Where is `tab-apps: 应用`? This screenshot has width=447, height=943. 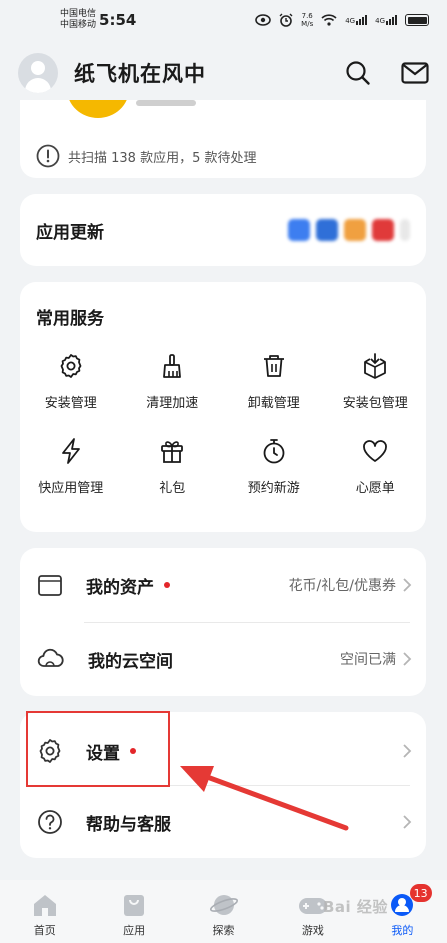
tab-apps: 应用 is located at coordinates (133, 911).